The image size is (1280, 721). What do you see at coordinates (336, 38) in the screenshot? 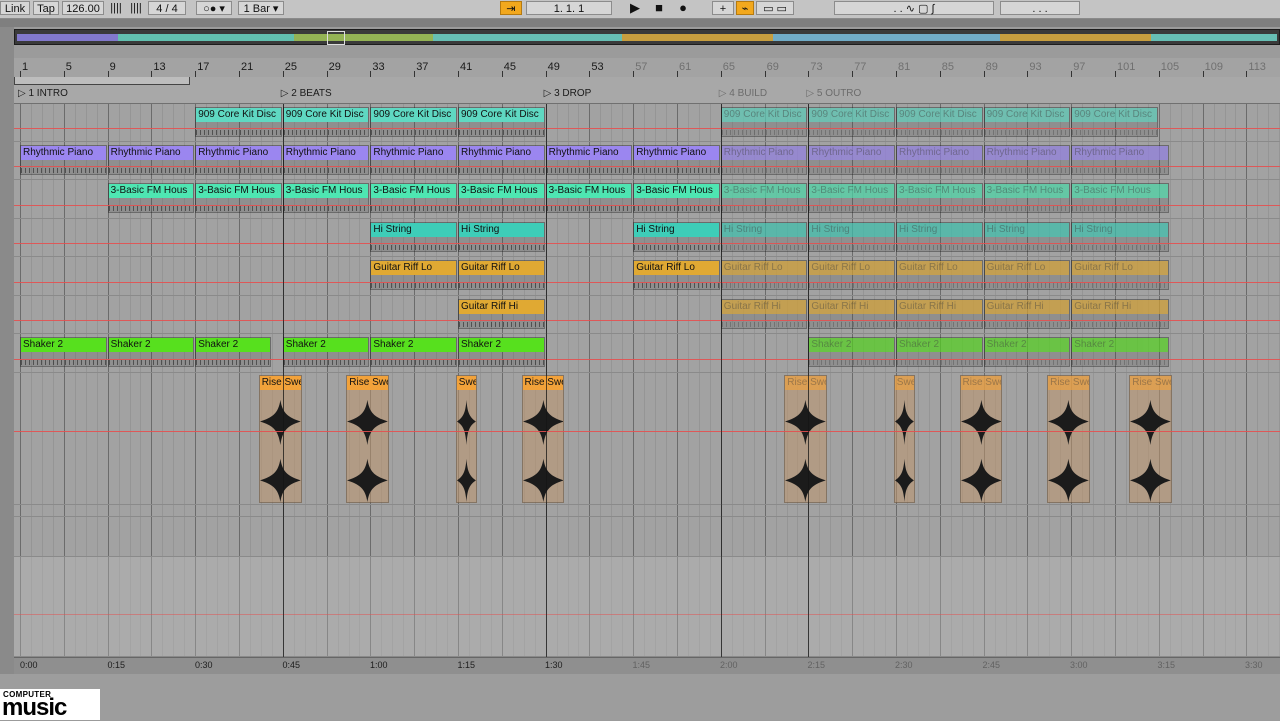
I see `overview-view-box` at bounding box center [336, 38].